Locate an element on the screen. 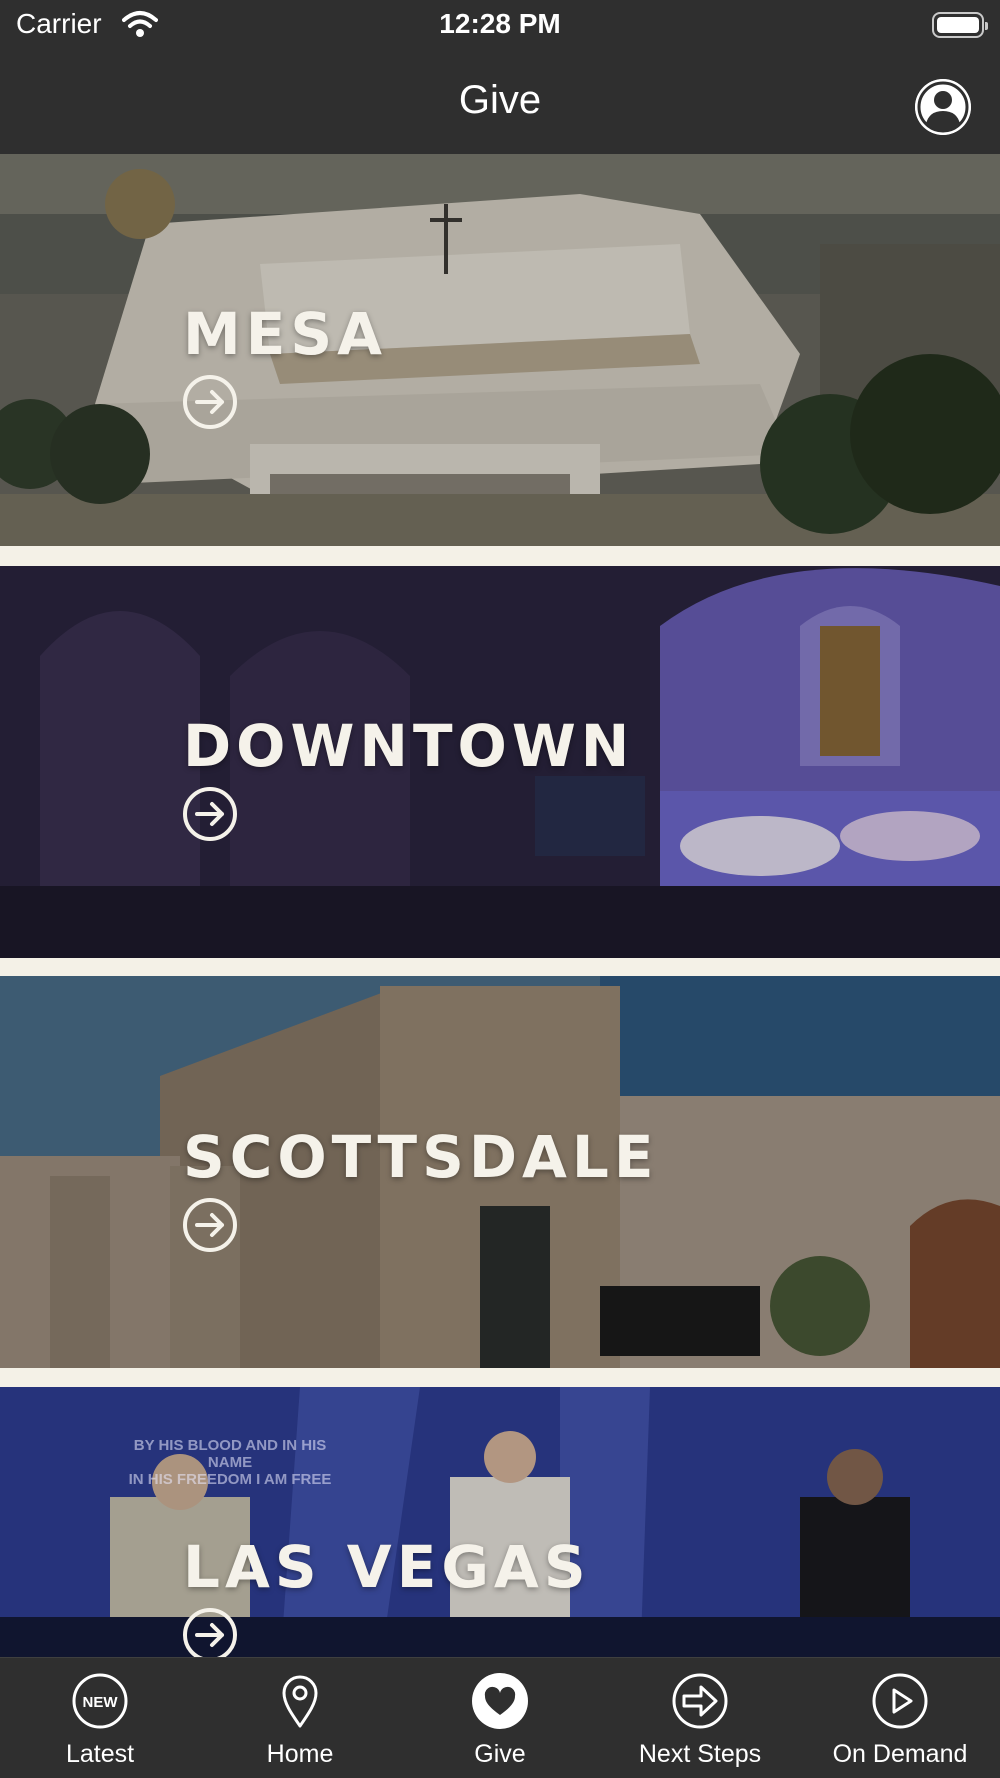 The image size is (1000, 1778). tab-on-demand: On Demand is located at coordinates (900, 1718).